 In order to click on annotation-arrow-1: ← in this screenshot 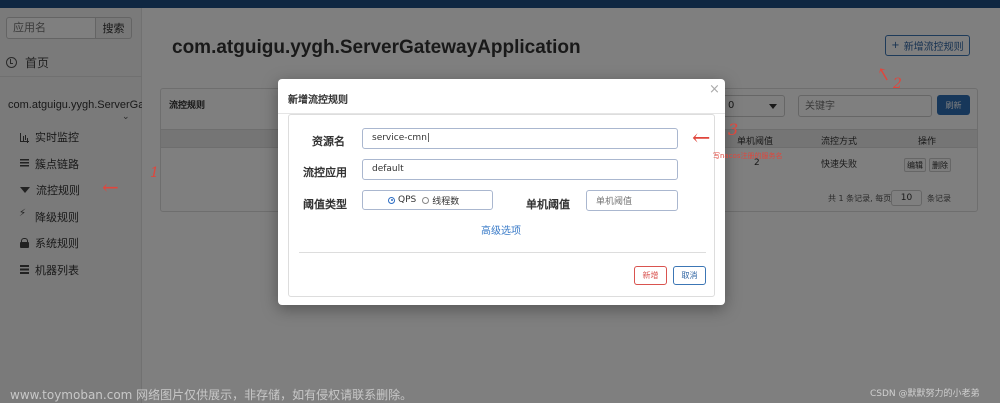, I will do `click(110, 187)`.